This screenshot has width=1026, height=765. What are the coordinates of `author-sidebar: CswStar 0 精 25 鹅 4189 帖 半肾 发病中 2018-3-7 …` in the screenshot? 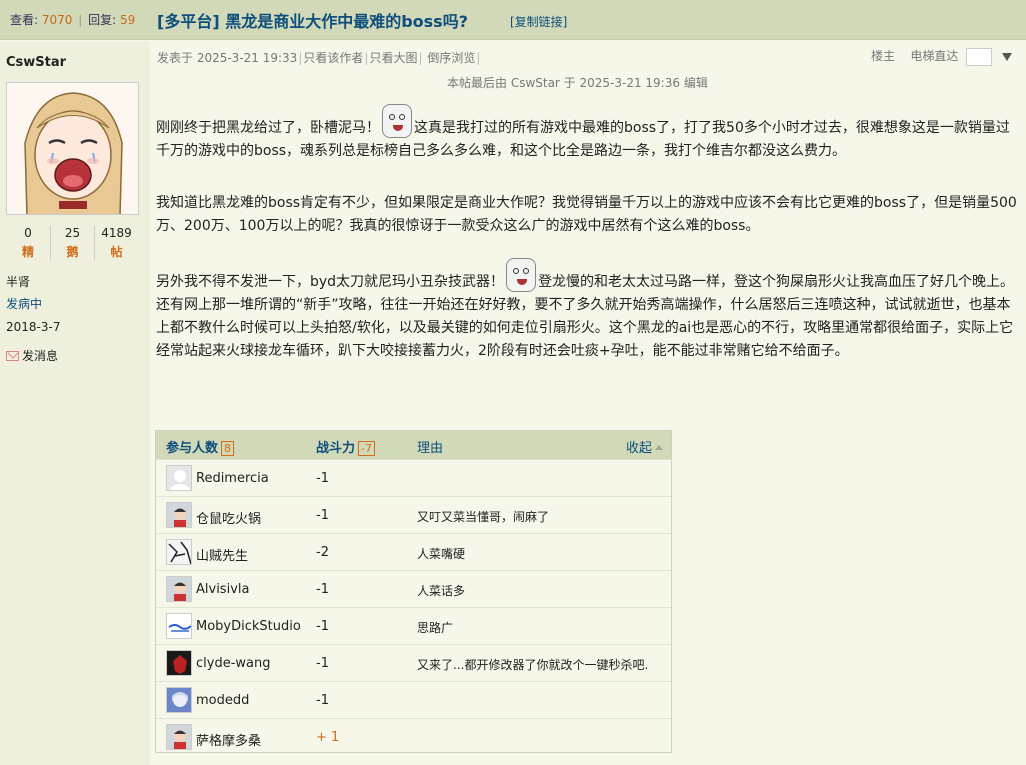 It's located at (75, 403).